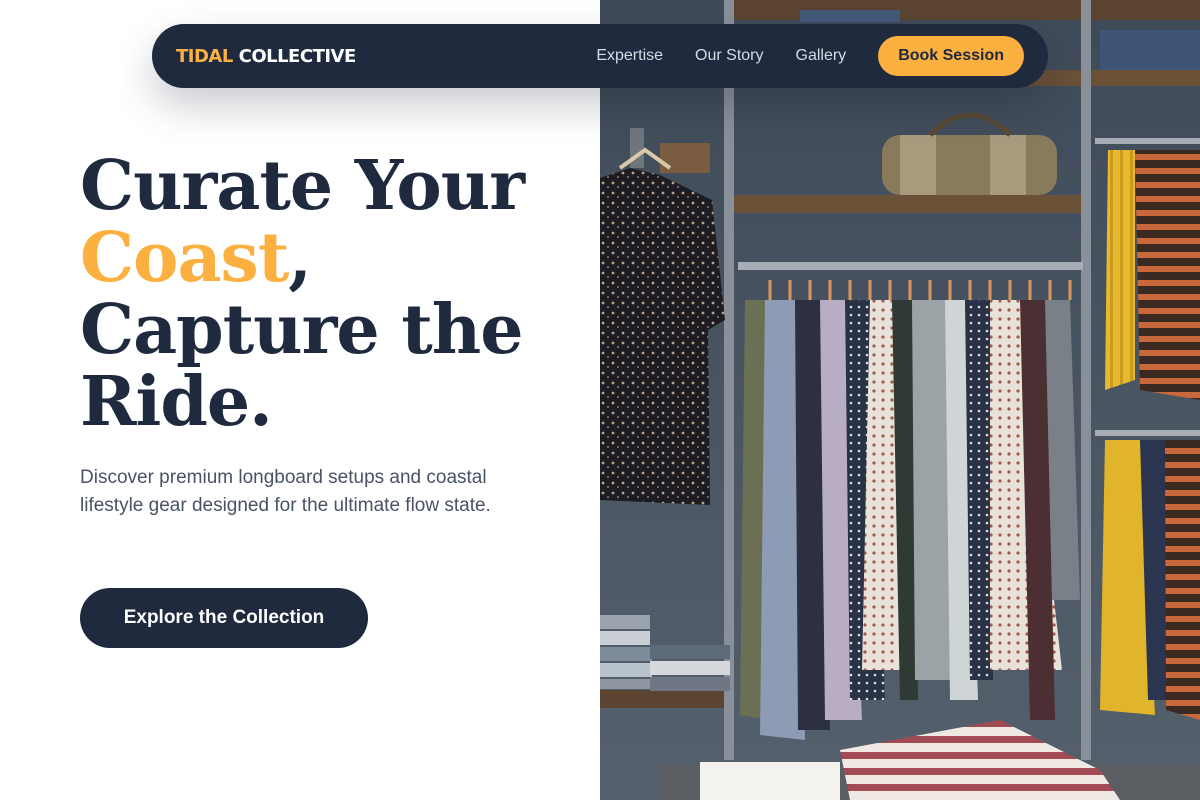 The image size is (1200, 800). Describe the element at coordinates (176, 402) in the screenshot. I see `hero-title-line4: Ride.` at that location.